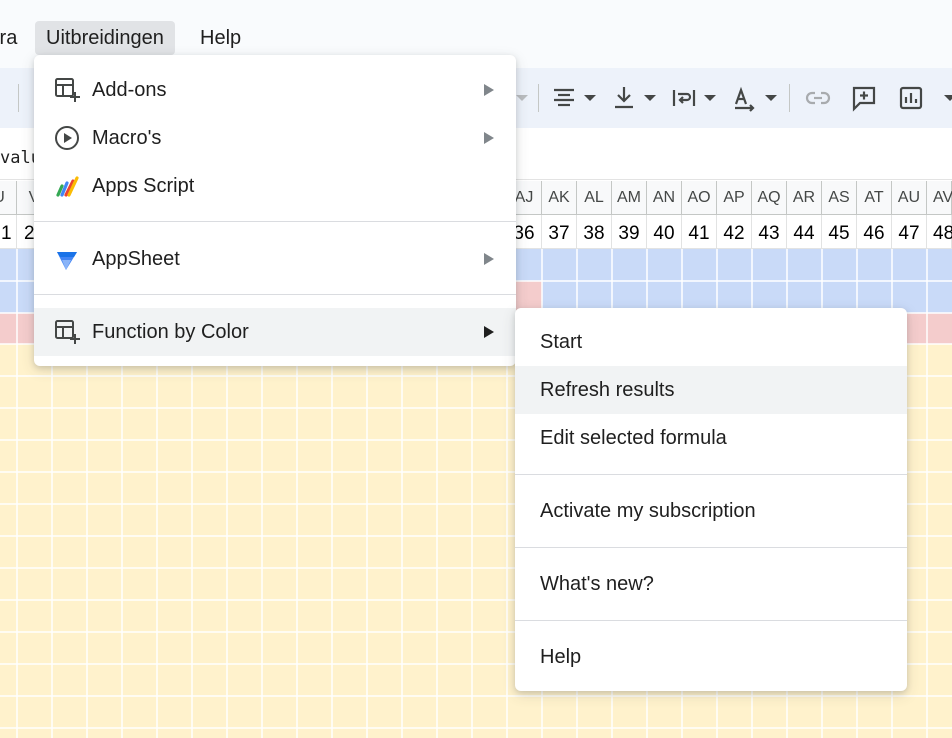 This screenshot has height=738, width=952. What do you see at coordinates (769, 232) in the screenshot?
I see `grid-cell: 43` at bounding box center [769, 232].